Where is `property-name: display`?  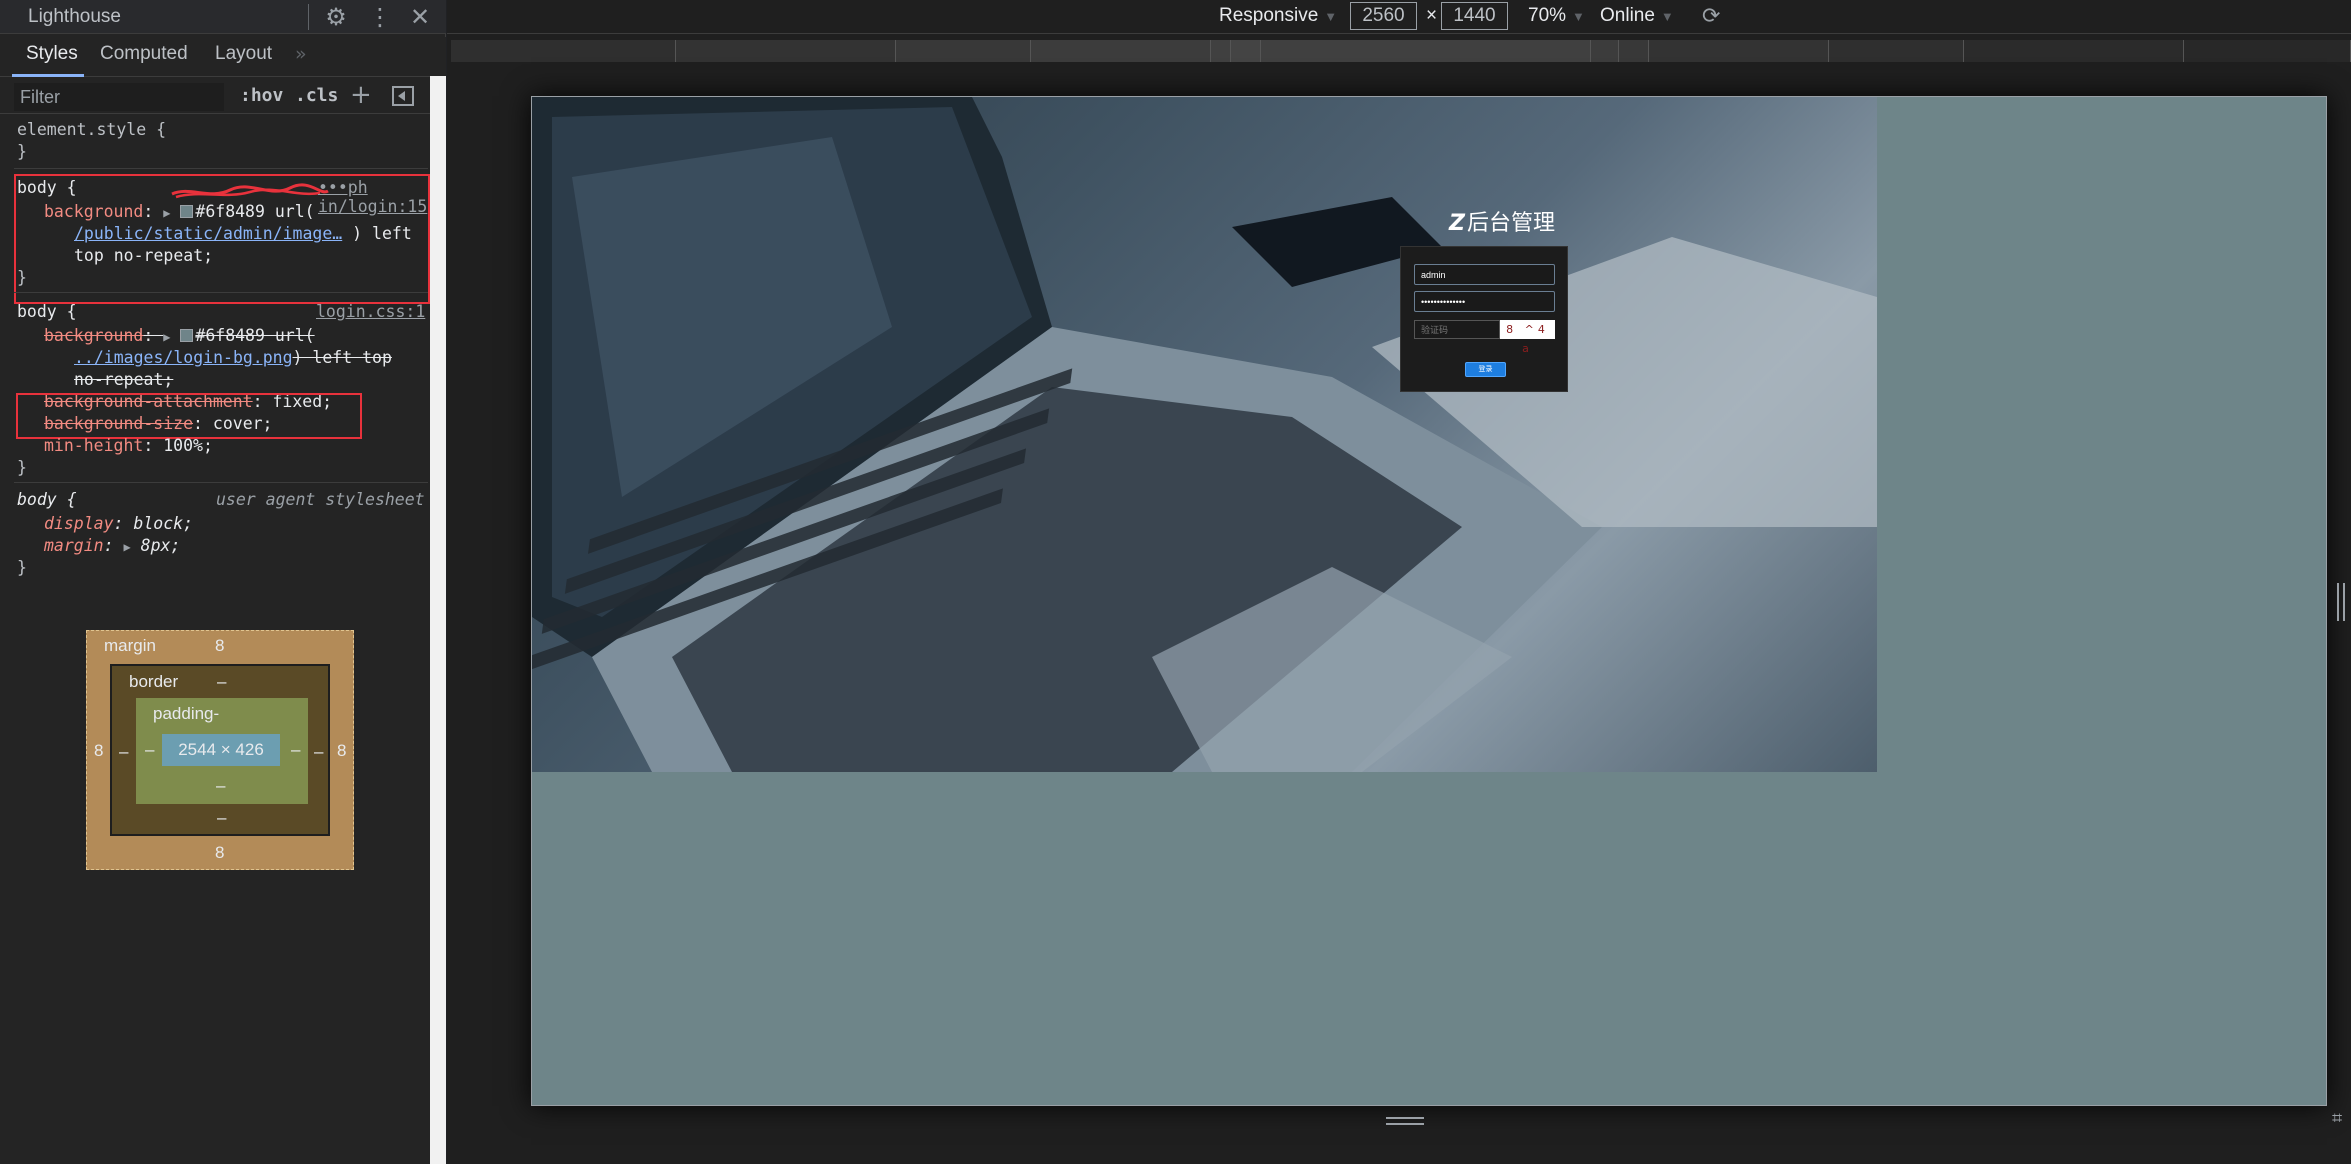 property-name: display is located at coordinates (79, 523).